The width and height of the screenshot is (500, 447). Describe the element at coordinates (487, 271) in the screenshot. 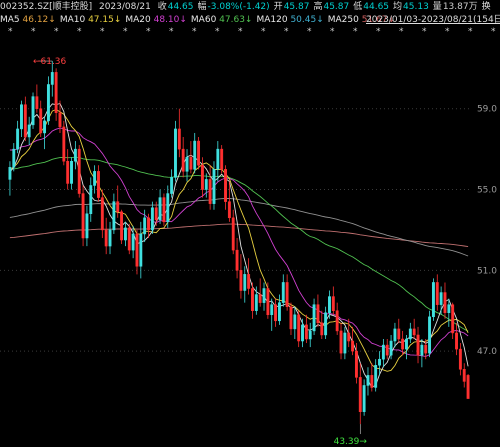

I see `y-tick-label: 51.0` at that location.